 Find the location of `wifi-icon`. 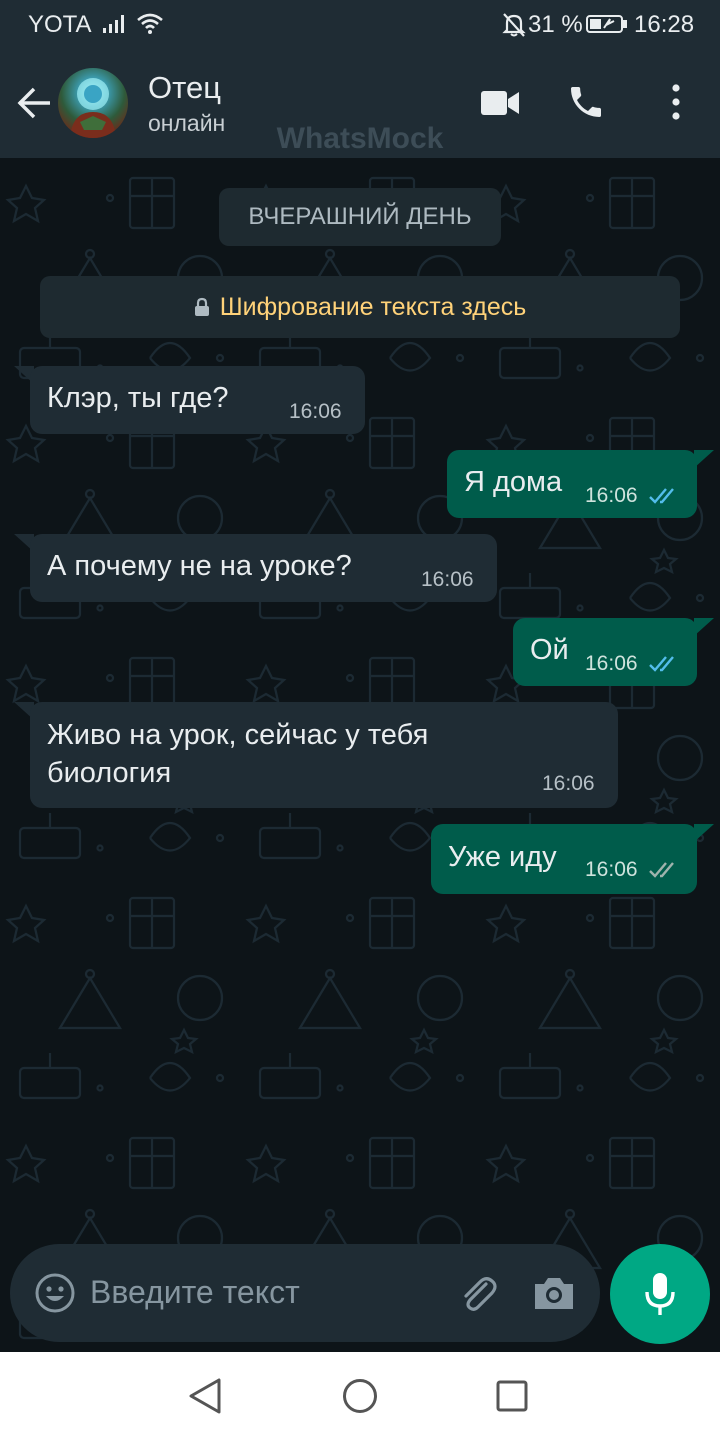

wifi-icon is located at coordinates (150, 23).